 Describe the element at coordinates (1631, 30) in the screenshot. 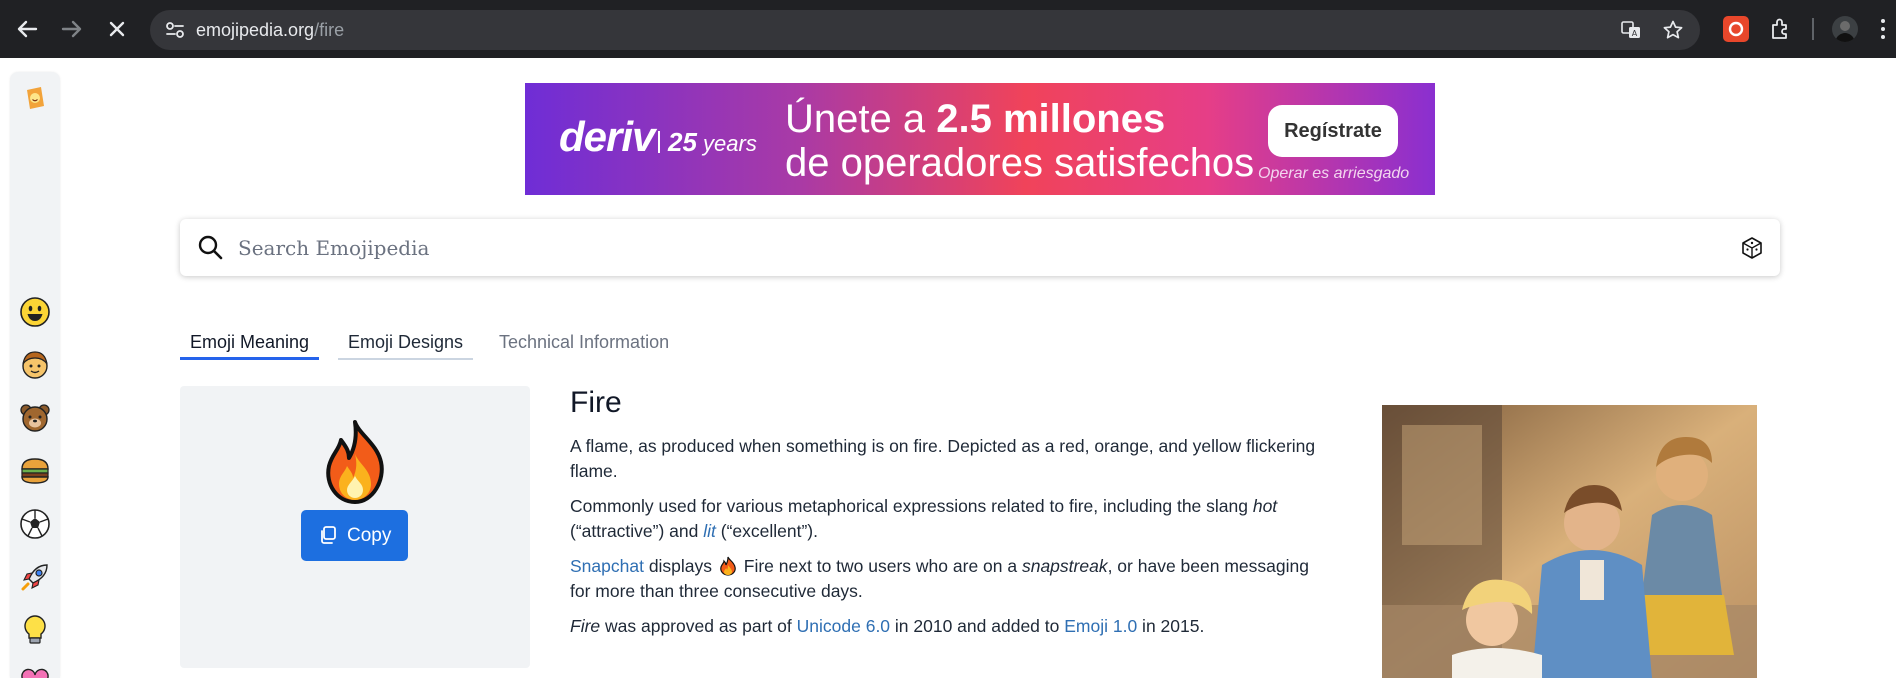

I see `translate-icon: A` at that location.